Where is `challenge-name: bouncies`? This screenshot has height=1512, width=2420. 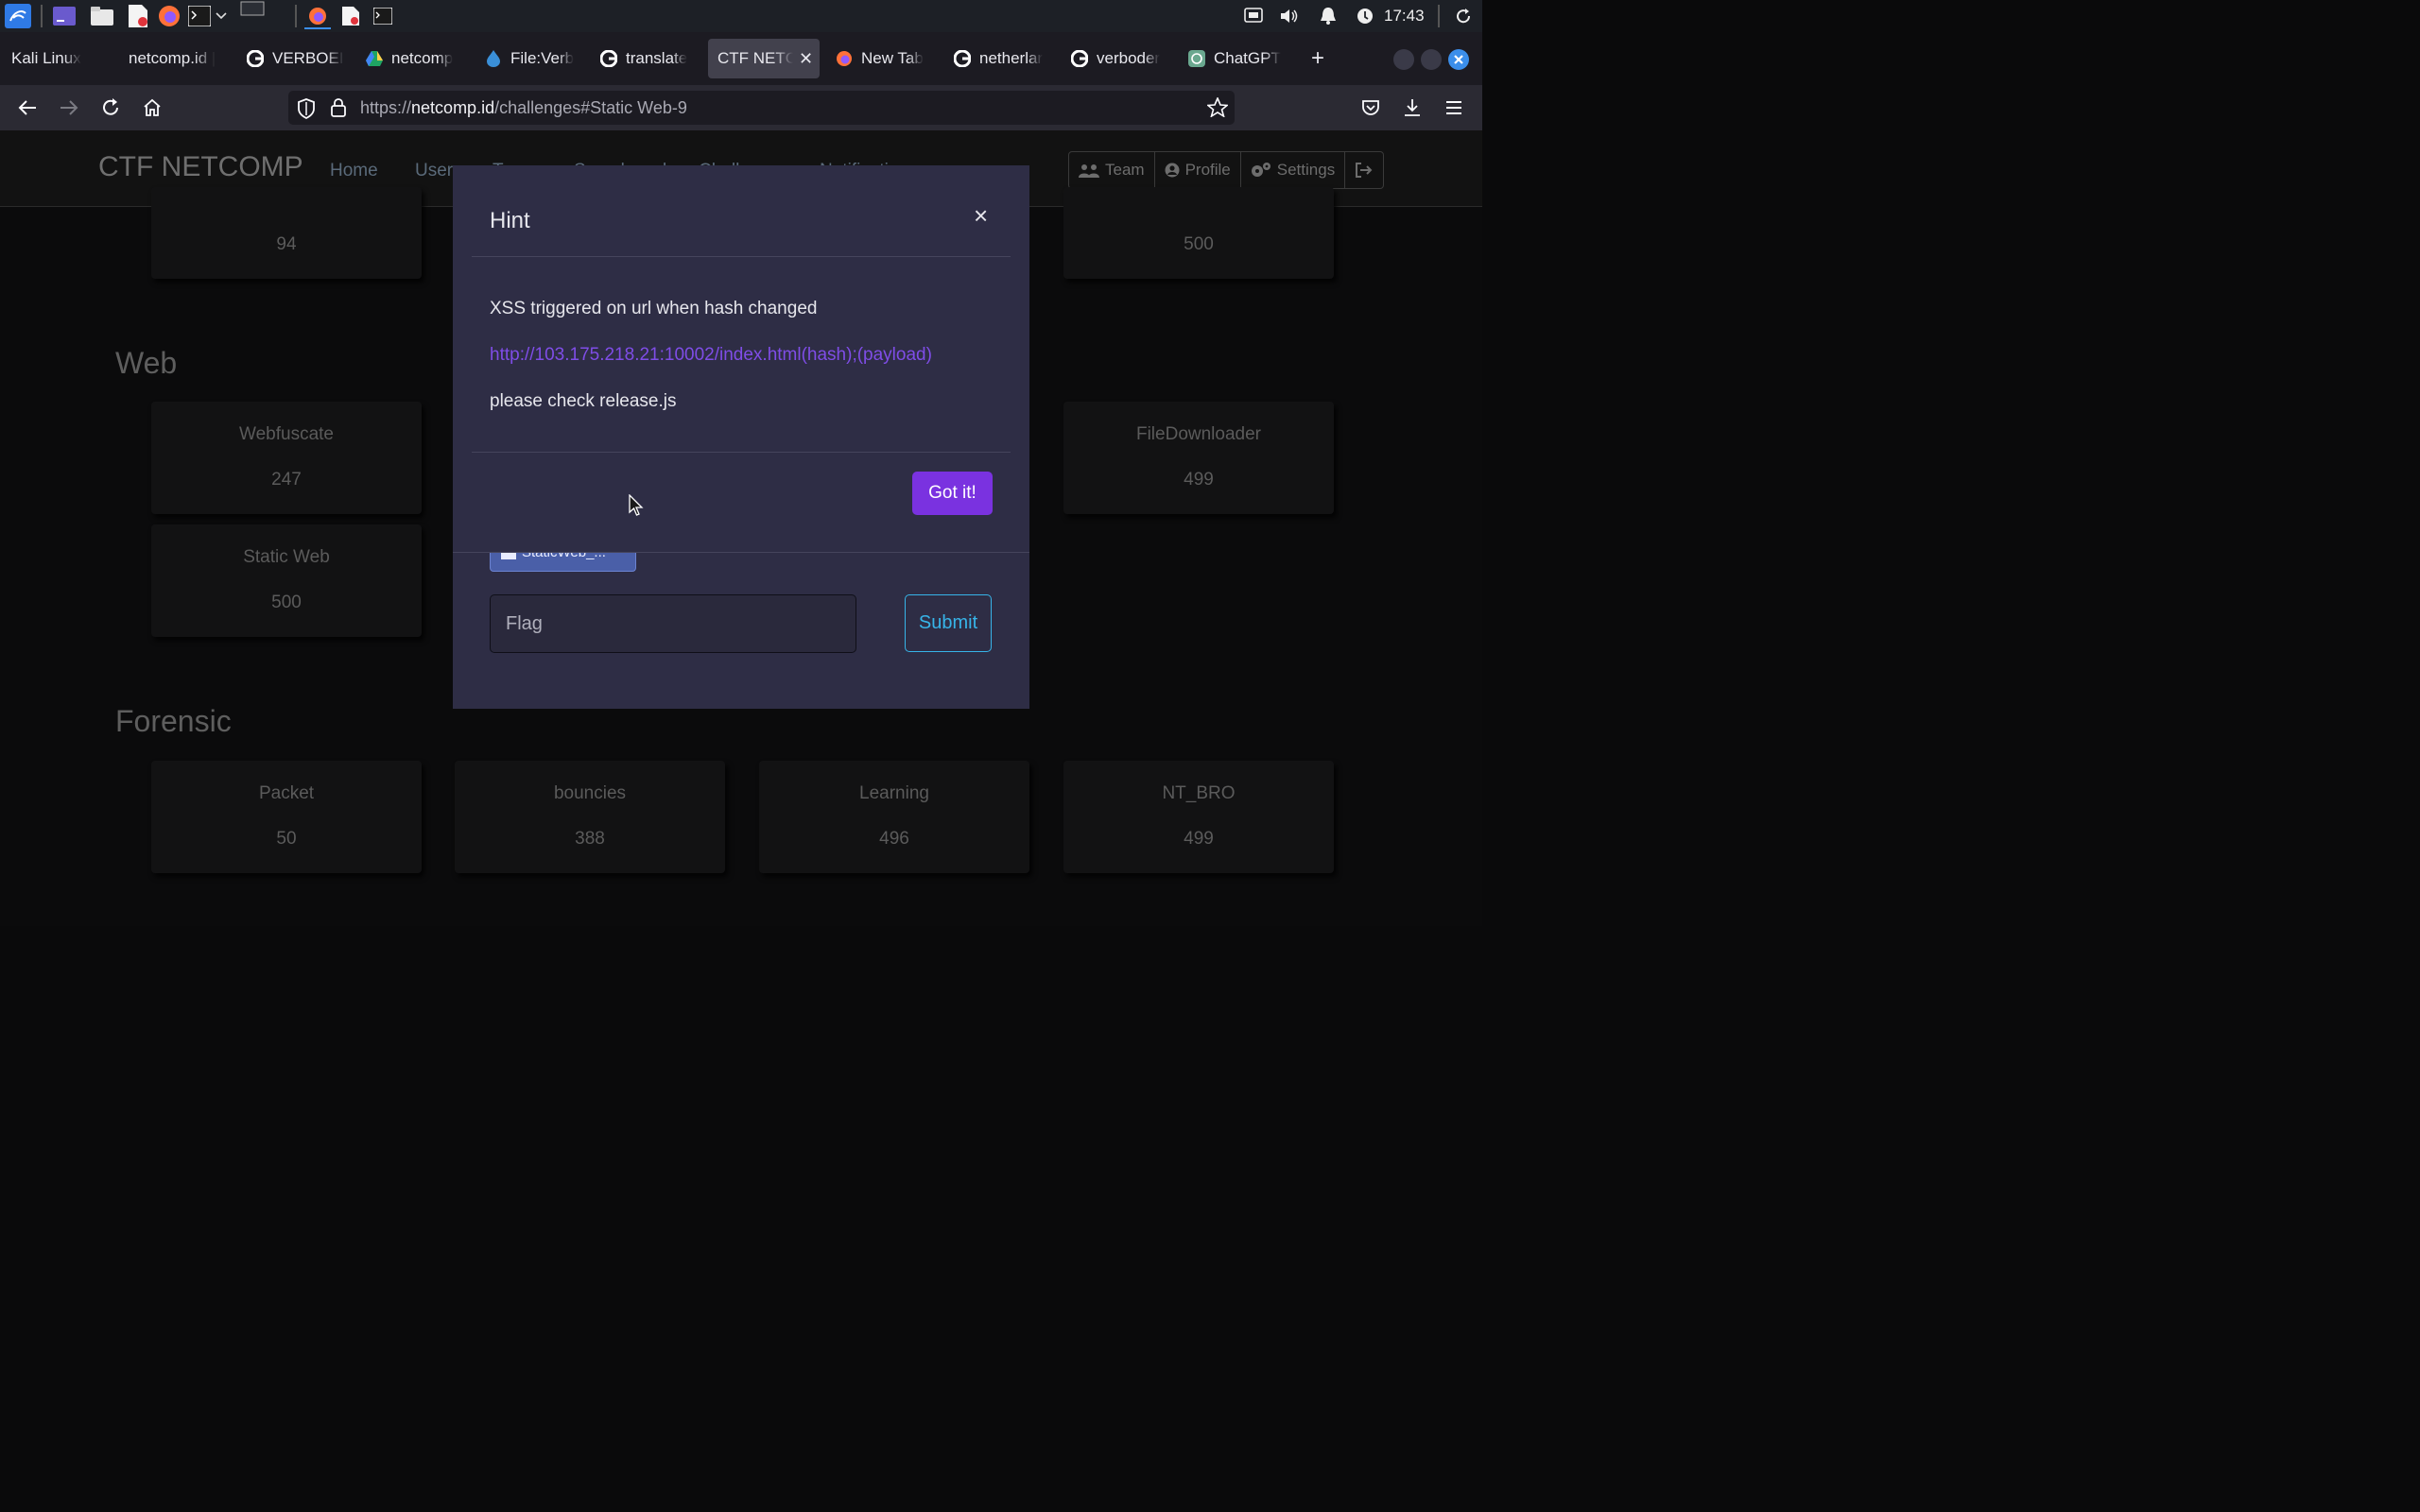 challenge-name: bouncies is located at coordinates (590, 793).